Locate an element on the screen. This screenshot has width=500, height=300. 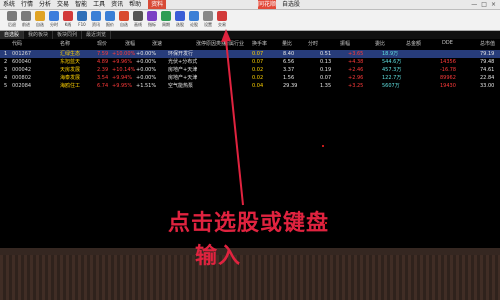
annotation-text-continued: 输入 is located at coordinates (218, 256).